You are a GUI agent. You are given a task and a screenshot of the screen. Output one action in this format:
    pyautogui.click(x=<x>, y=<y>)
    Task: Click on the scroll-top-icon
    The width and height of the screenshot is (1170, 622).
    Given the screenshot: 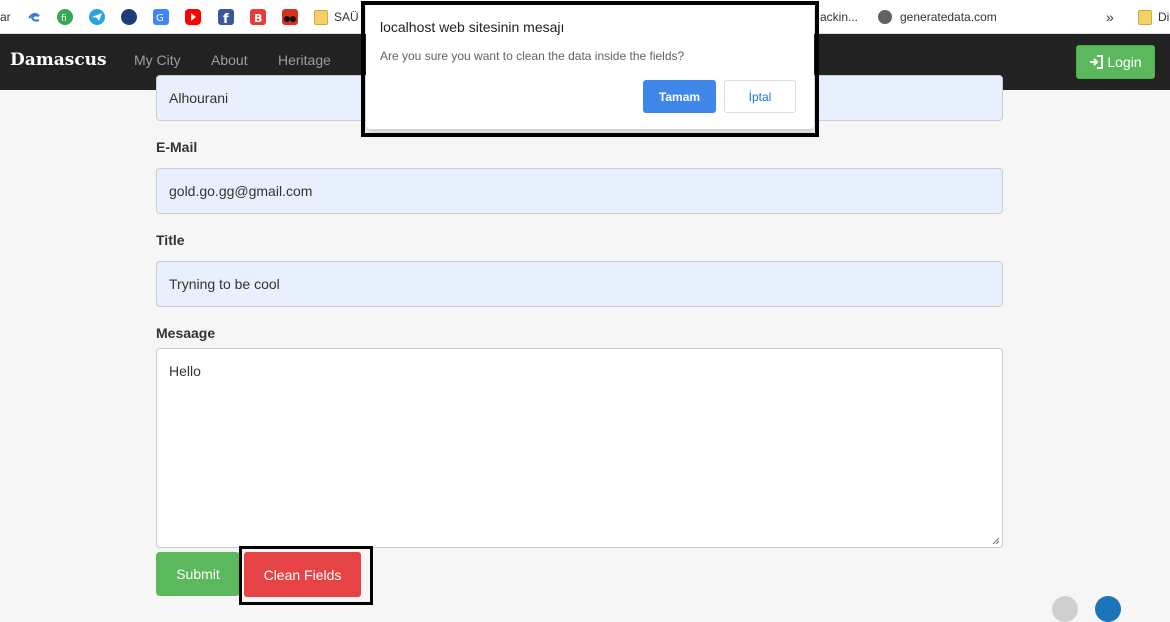 What is the action you would take?
    pyautogui.click(x=1108, y=609)
    